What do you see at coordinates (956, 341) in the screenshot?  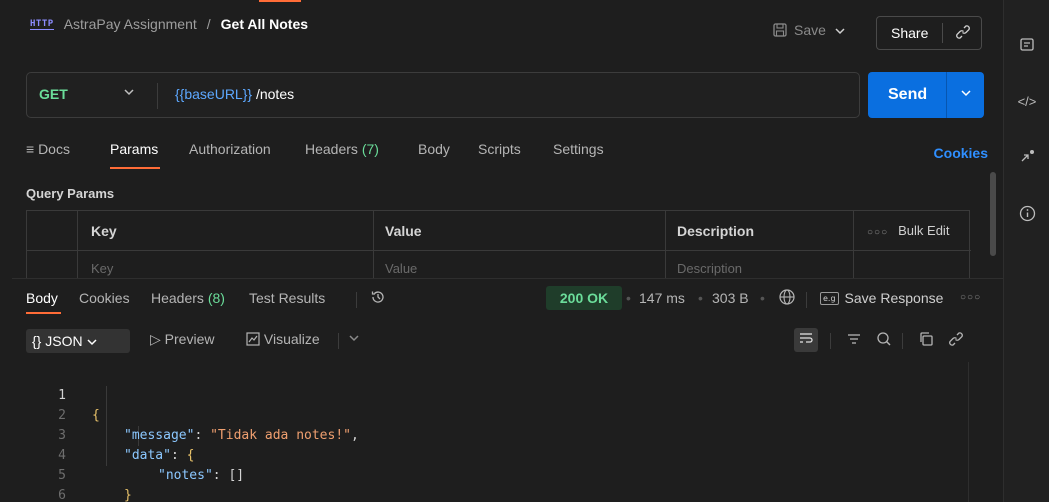 I see `link-icon` at bounding box center [956, 341].